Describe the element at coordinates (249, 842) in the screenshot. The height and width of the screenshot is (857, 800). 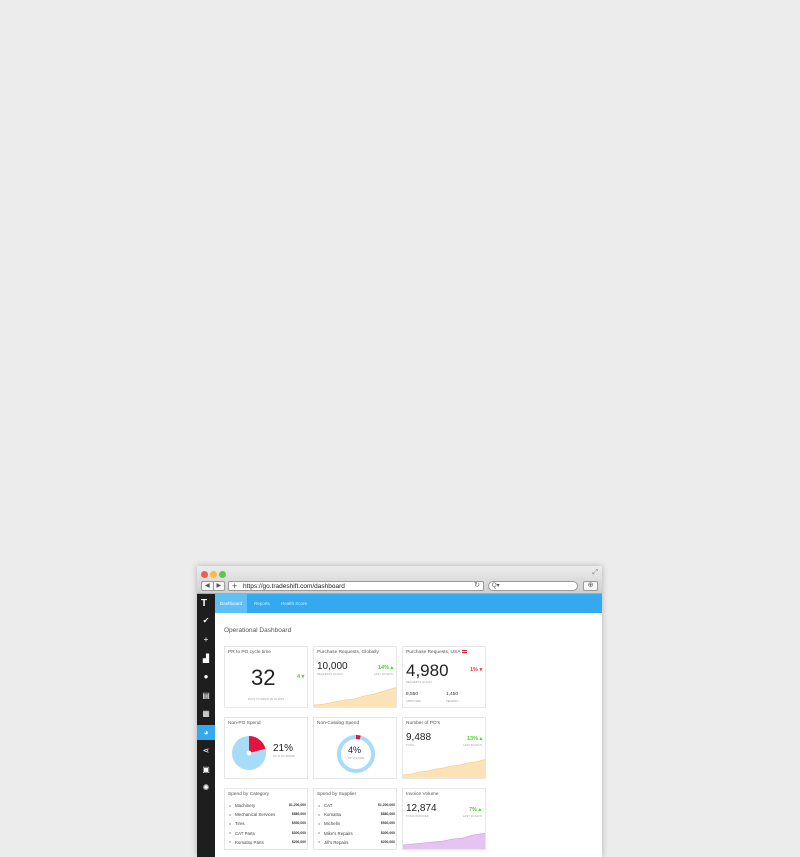
I see `category-name: Komatsu Parts` at that location.